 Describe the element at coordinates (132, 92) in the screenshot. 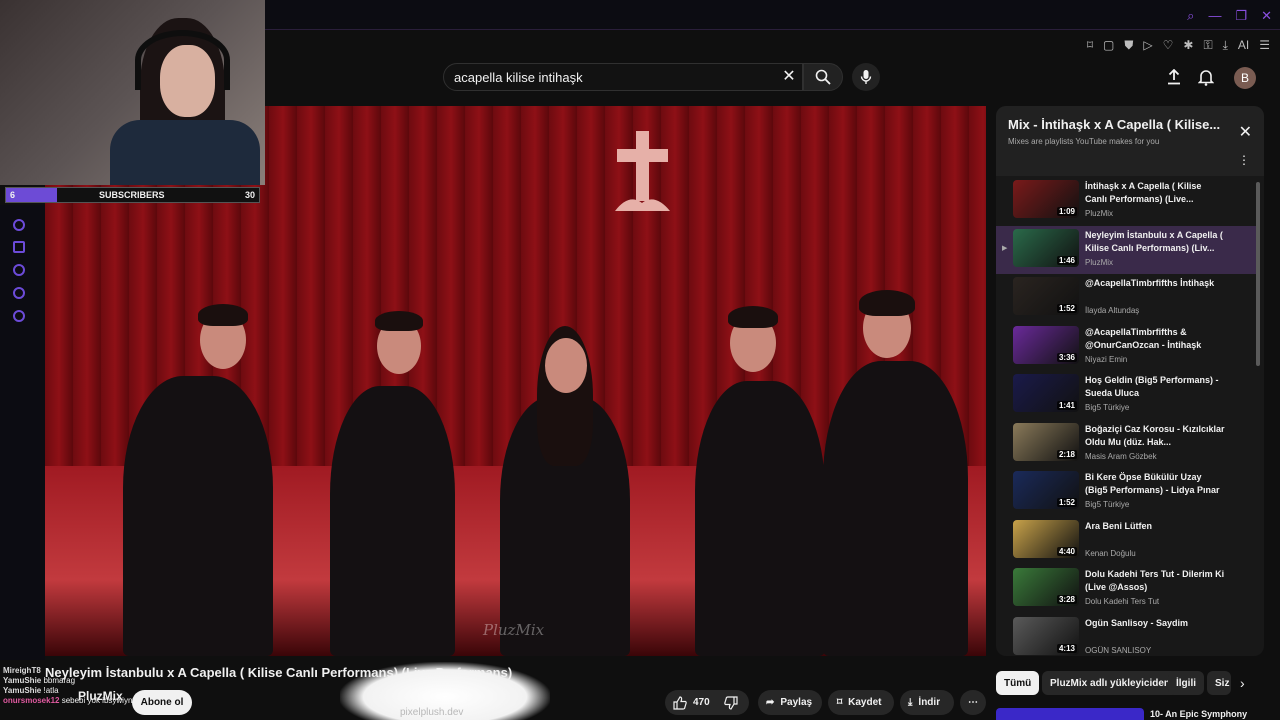

I see `streamer-webcam` at that location.